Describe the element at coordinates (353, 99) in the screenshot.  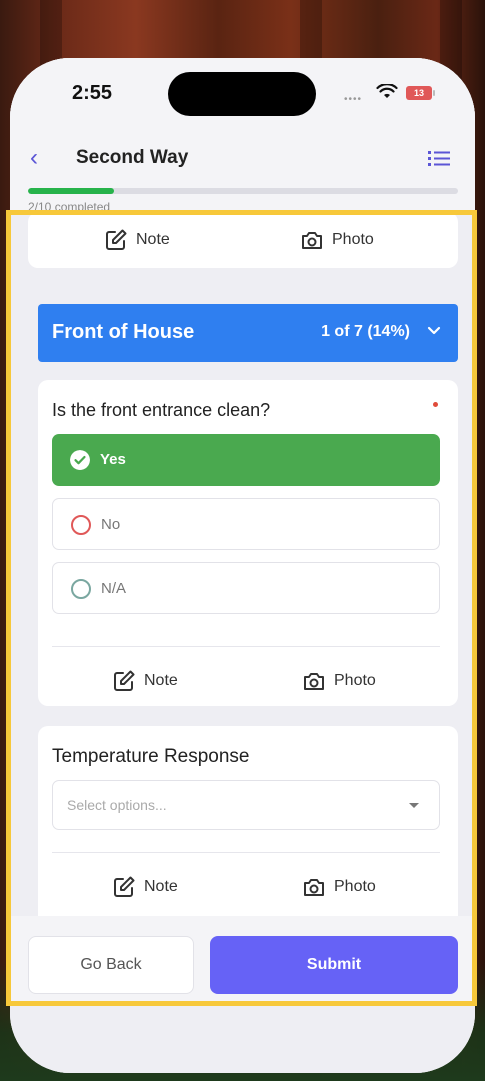
I see `signal-icon: ••••` at that location.